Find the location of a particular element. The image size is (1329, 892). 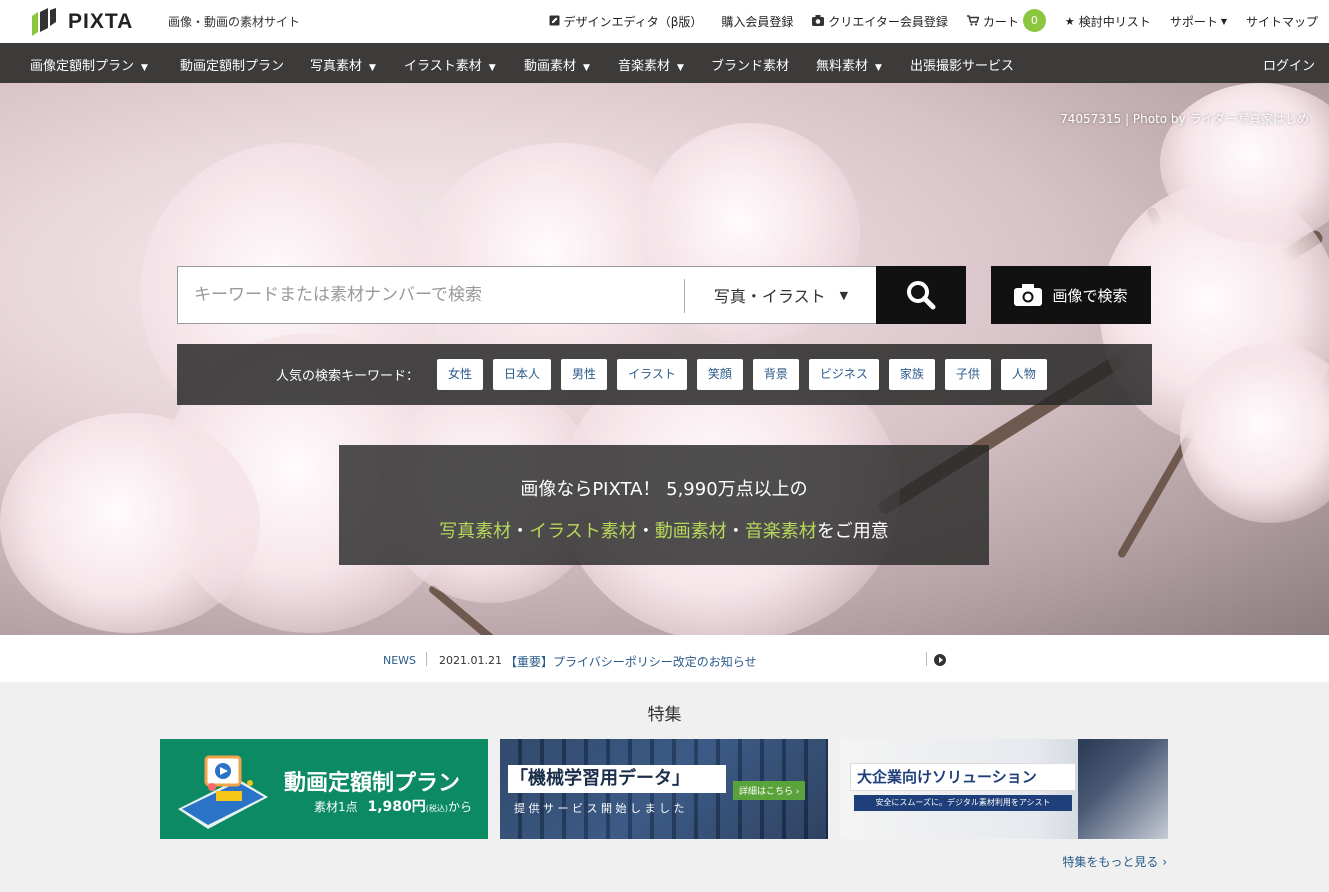

promo-music-link: 音楽素材 is located at coordinates (781, 531).